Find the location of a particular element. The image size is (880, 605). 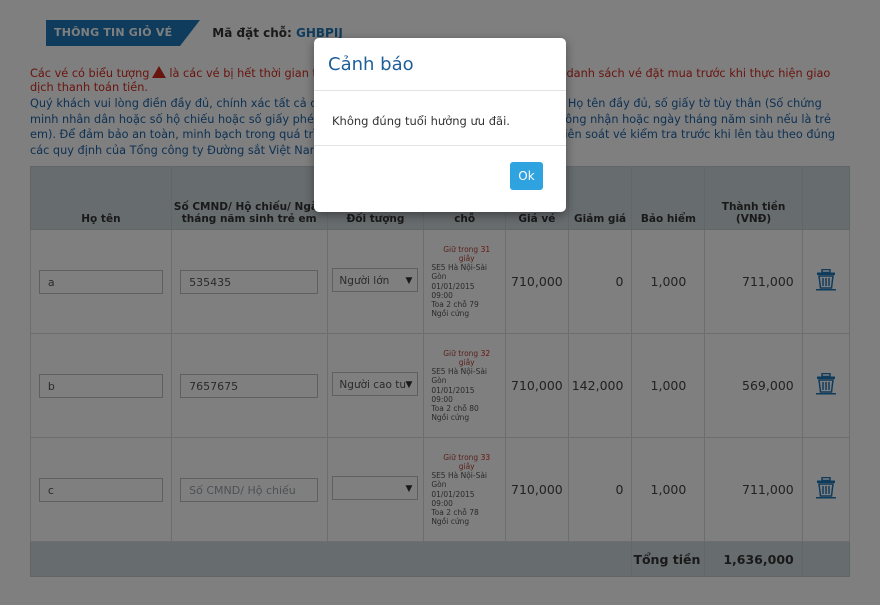

ok-button: Ok is located at coordinates (526, 176).